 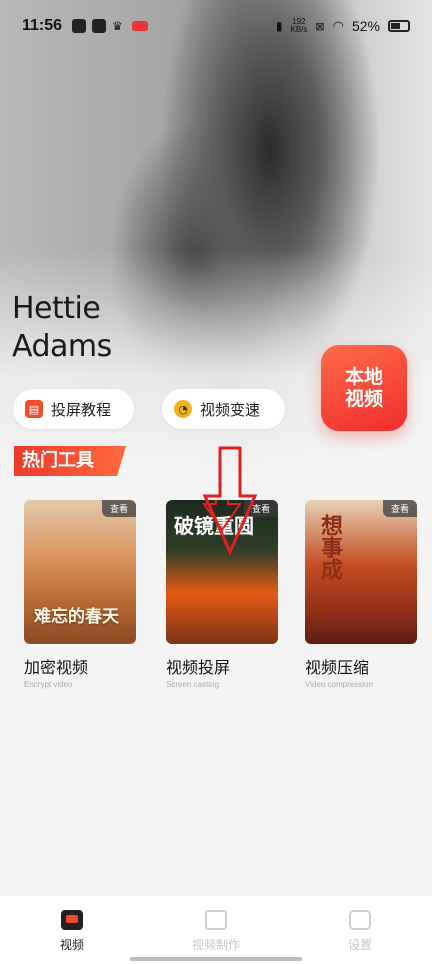 What do you see at coordinates (71, 945) in the screenshot?
I see `tab-video-label: 视频` at bounding box center [71, 945].